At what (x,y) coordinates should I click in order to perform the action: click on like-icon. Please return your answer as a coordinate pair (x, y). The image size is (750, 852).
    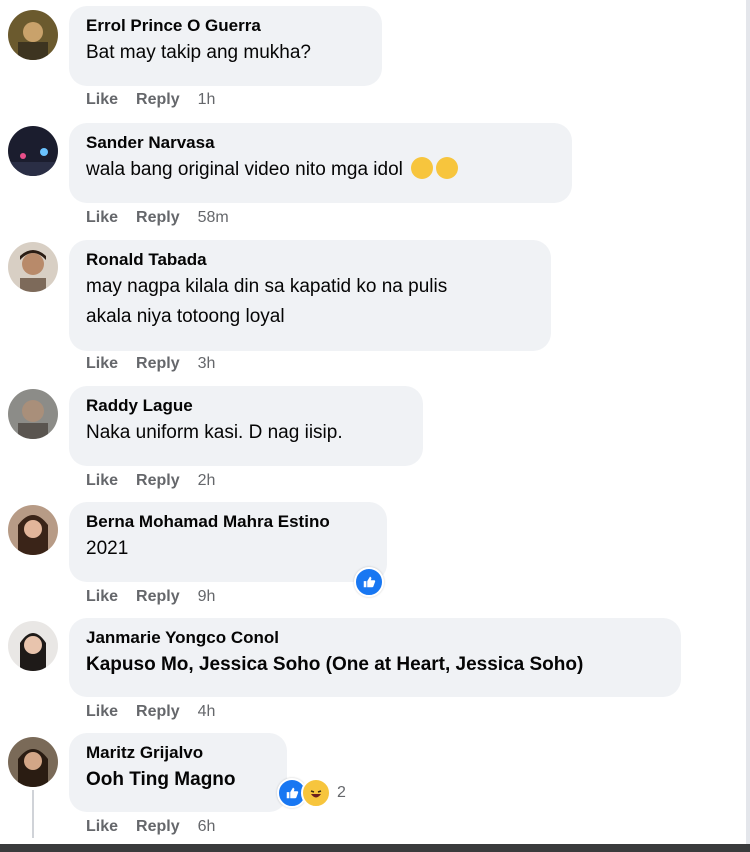
    Looking at the image, I should click on (369, 582).